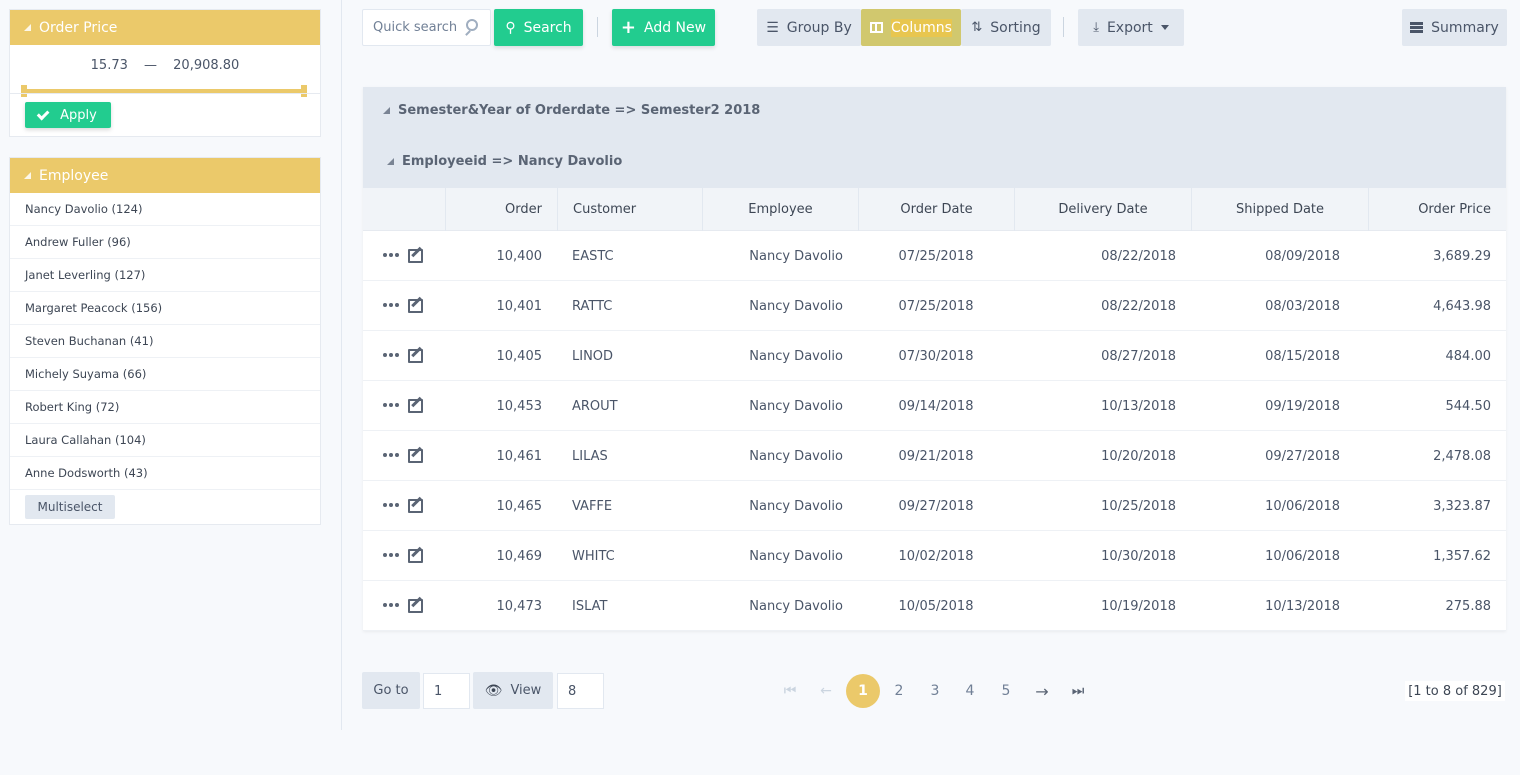 This screenshot has height=775, width=1520. I want to click on go-to-button: Go to, so click(391, 690).